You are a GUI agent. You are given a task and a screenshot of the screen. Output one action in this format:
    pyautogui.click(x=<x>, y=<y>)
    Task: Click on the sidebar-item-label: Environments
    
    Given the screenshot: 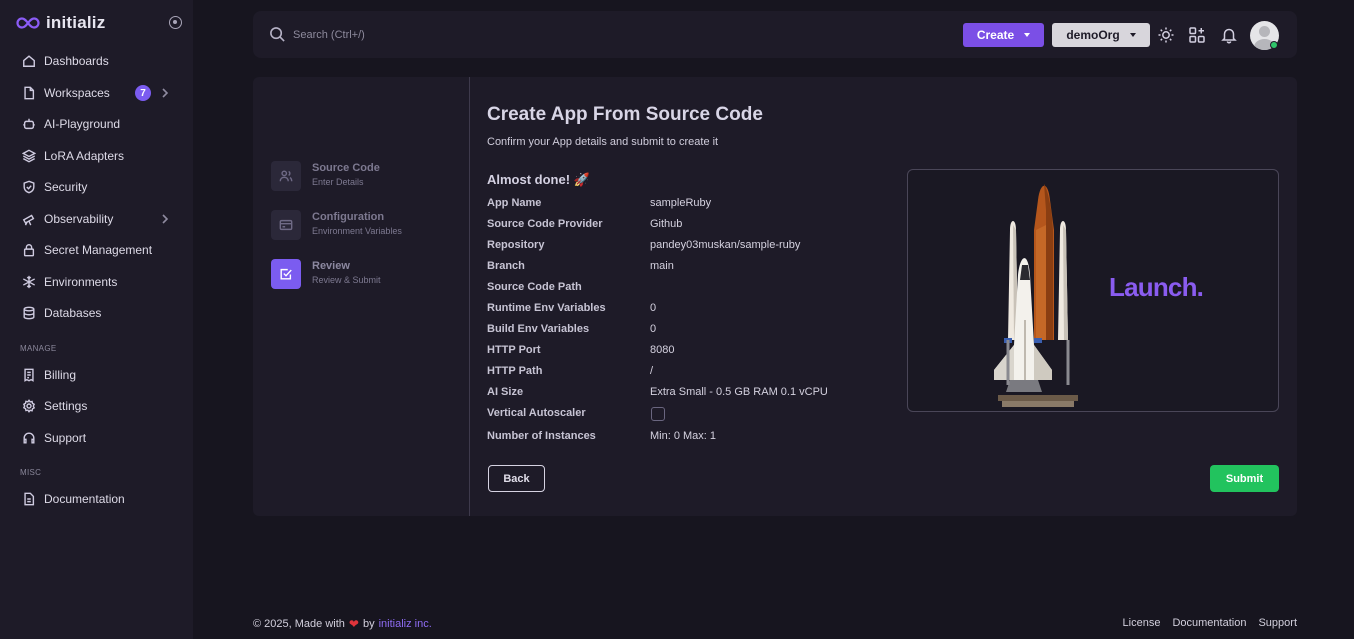 What is the action you would take?
    pyautogui.click(x=81, y=282)
    